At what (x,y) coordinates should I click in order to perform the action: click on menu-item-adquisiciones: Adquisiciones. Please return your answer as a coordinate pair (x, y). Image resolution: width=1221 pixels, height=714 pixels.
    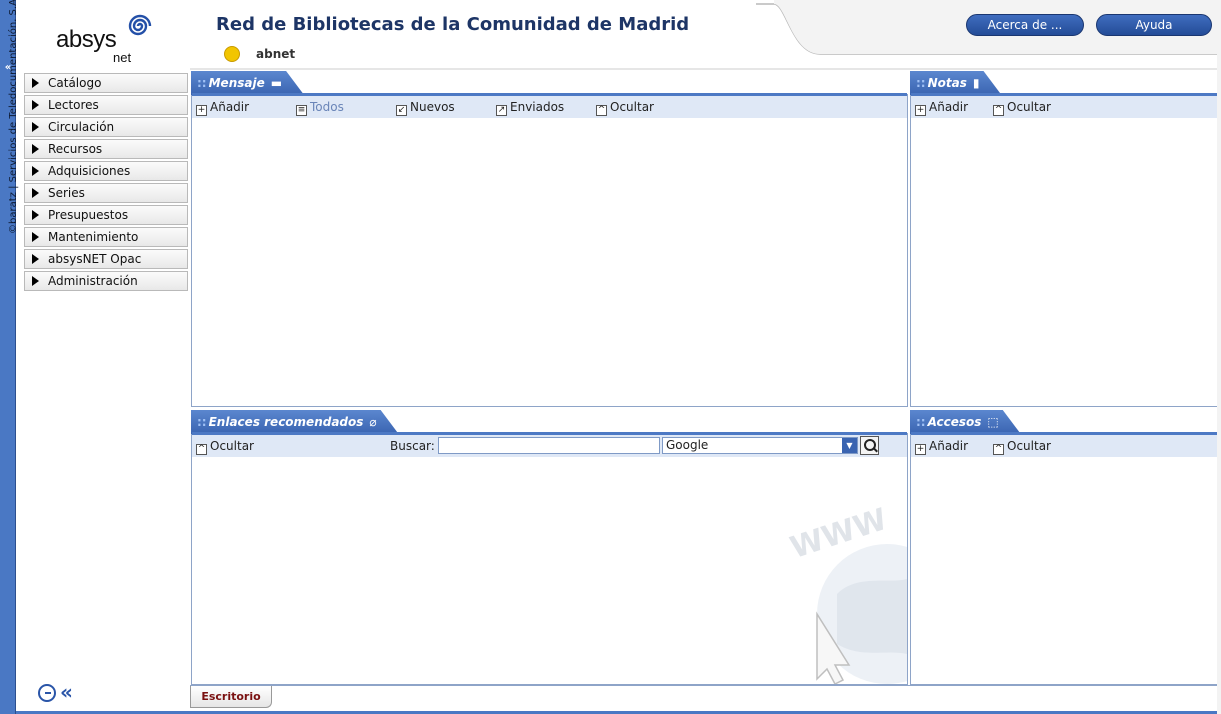
    Looking at the image, I should click on (106, 171).